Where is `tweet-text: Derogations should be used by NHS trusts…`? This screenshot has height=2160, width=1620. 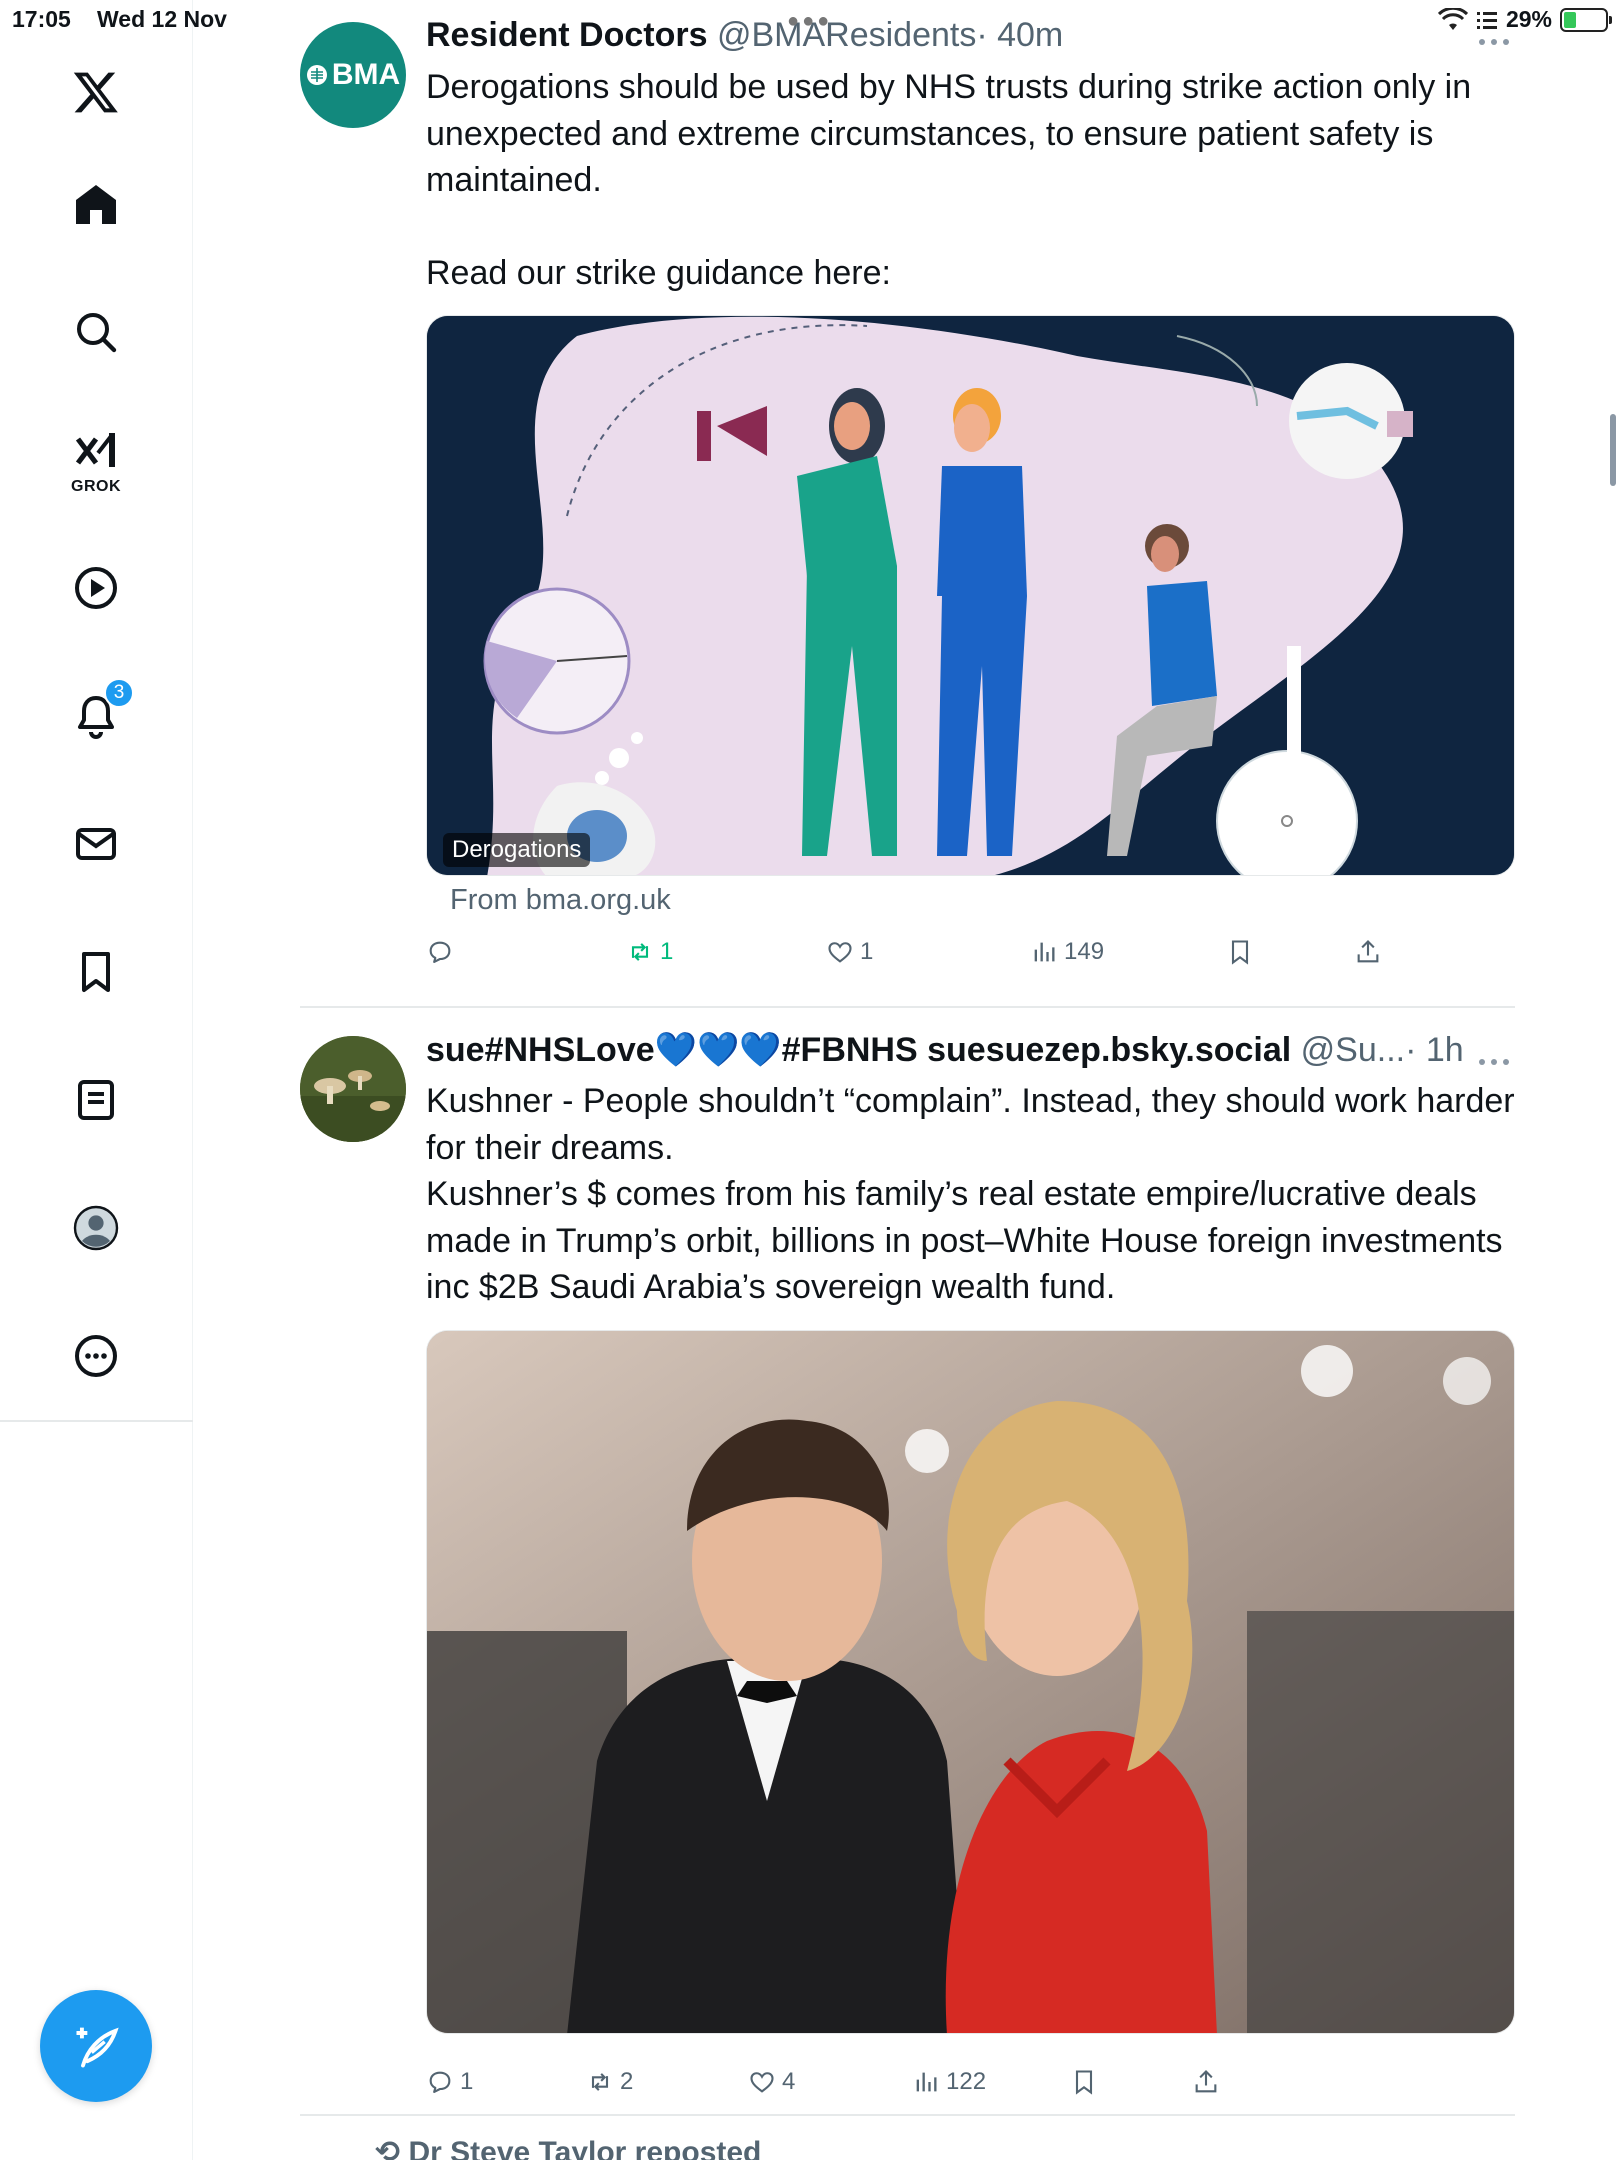
tweet-text: Derogations should be used by NHS trusts… is located at coordinates (949, 180).